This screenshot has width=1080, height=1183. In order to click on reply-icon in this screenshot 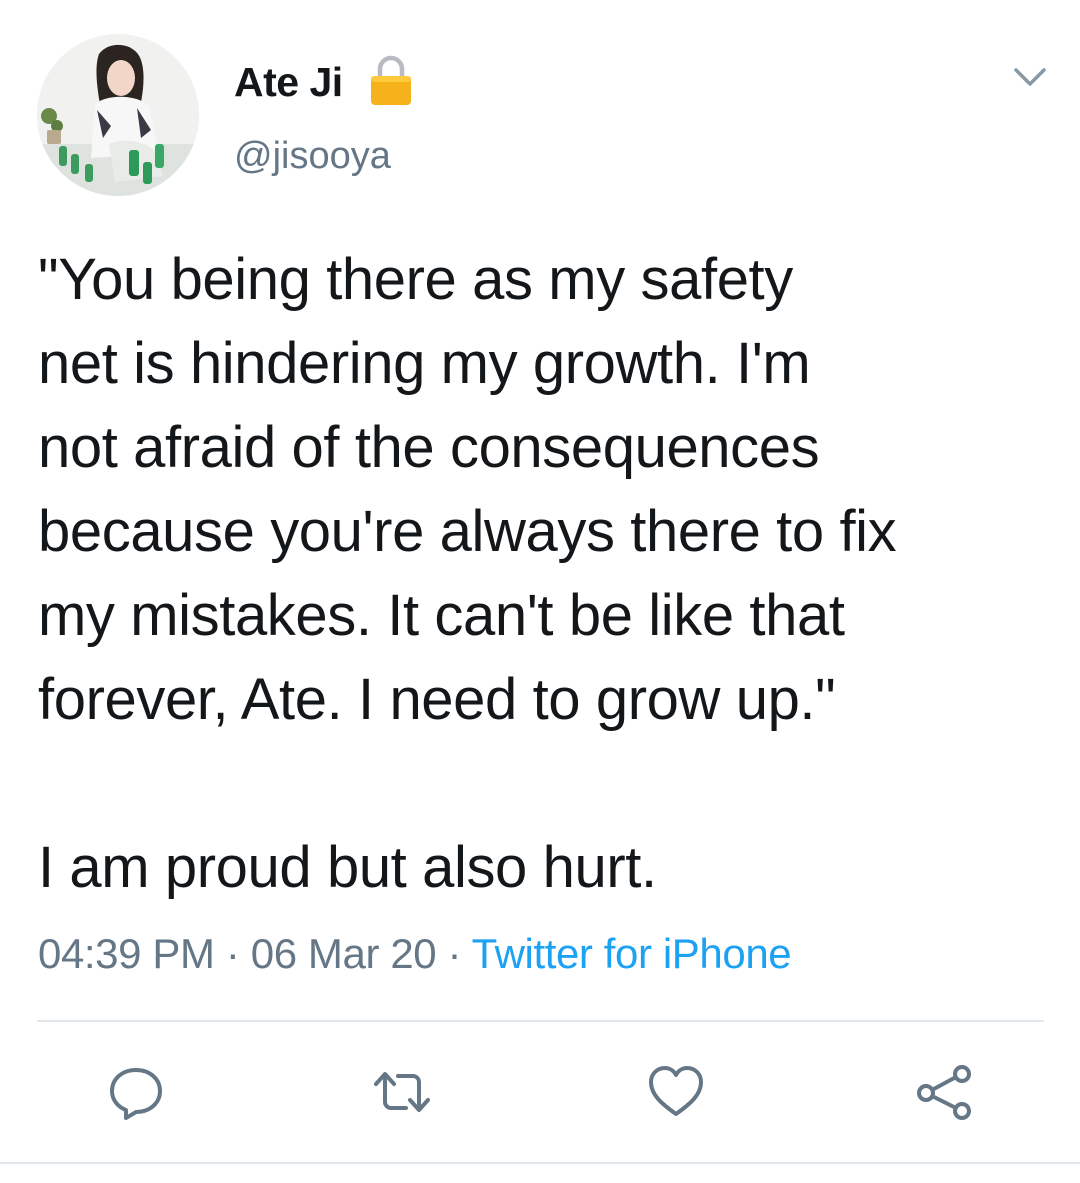, I will do `click(136, 1092)`.